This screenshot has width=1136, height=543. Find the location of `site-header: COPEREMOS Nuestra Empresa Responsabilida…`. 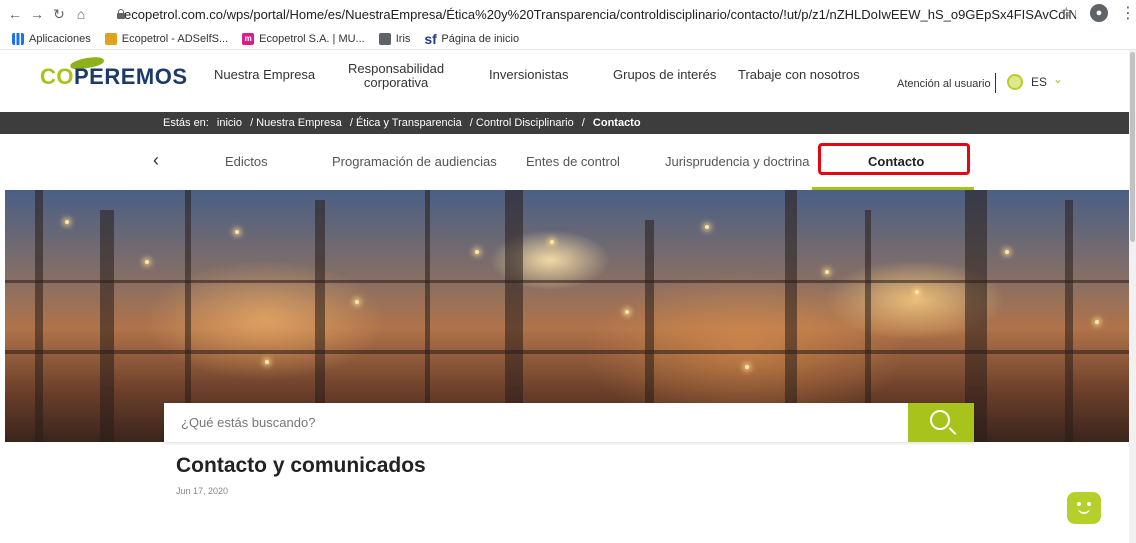

site-header: COPEREMOS Nuestra Empresa Responsabilida… is located at coordinates (568, 81).